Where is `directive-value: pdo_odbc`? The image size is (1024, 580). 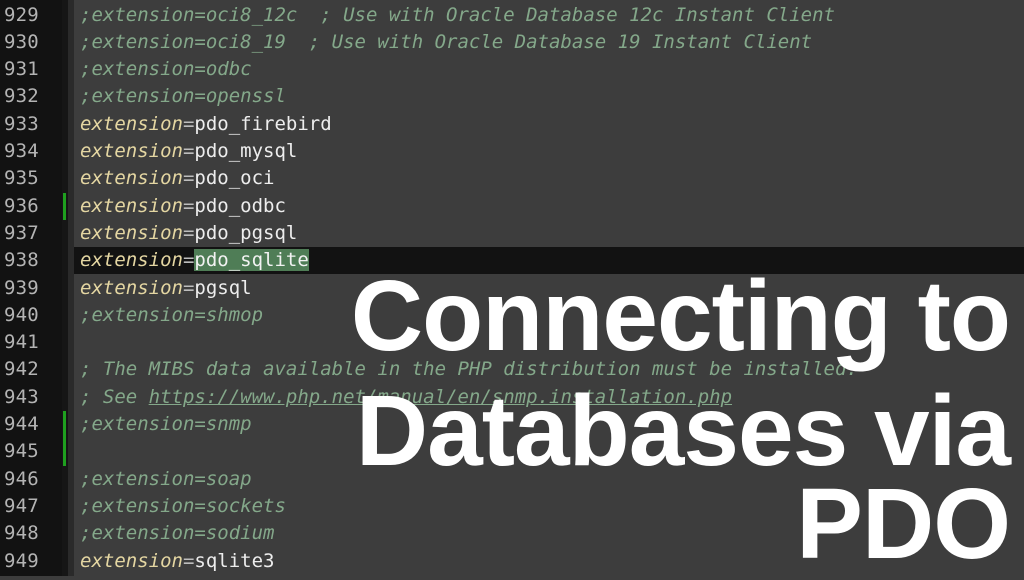 directive-value: pdo_odbc is located at coordinates (240, 205).